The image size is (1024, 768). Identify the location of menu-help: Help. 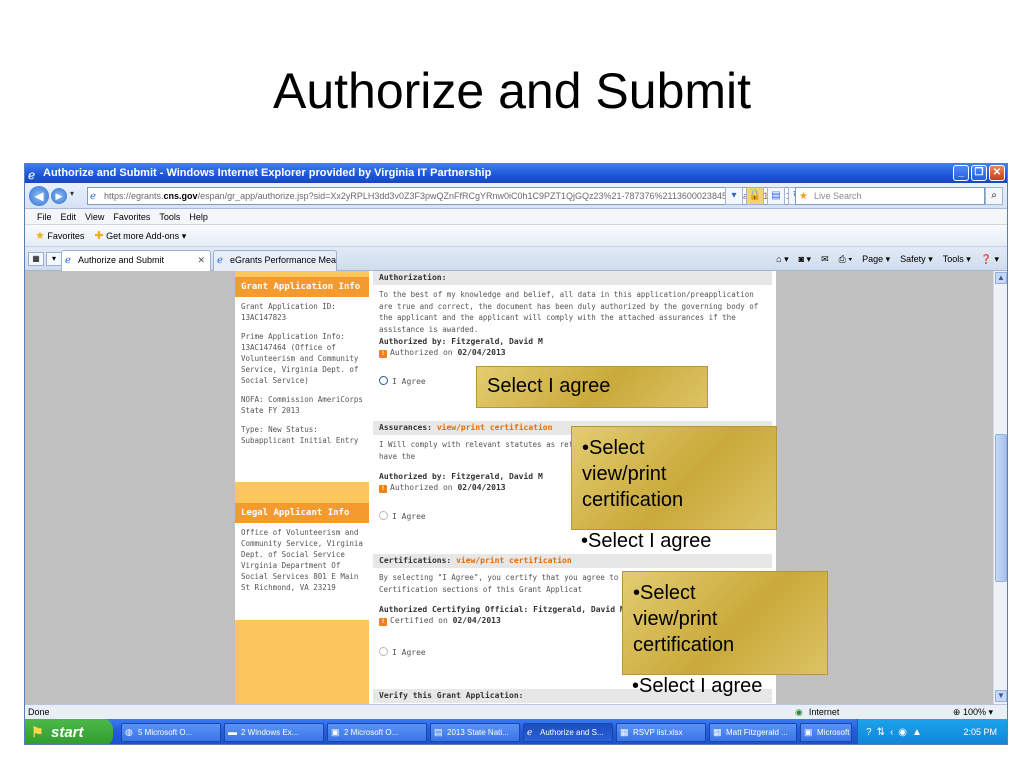
(198, 216).